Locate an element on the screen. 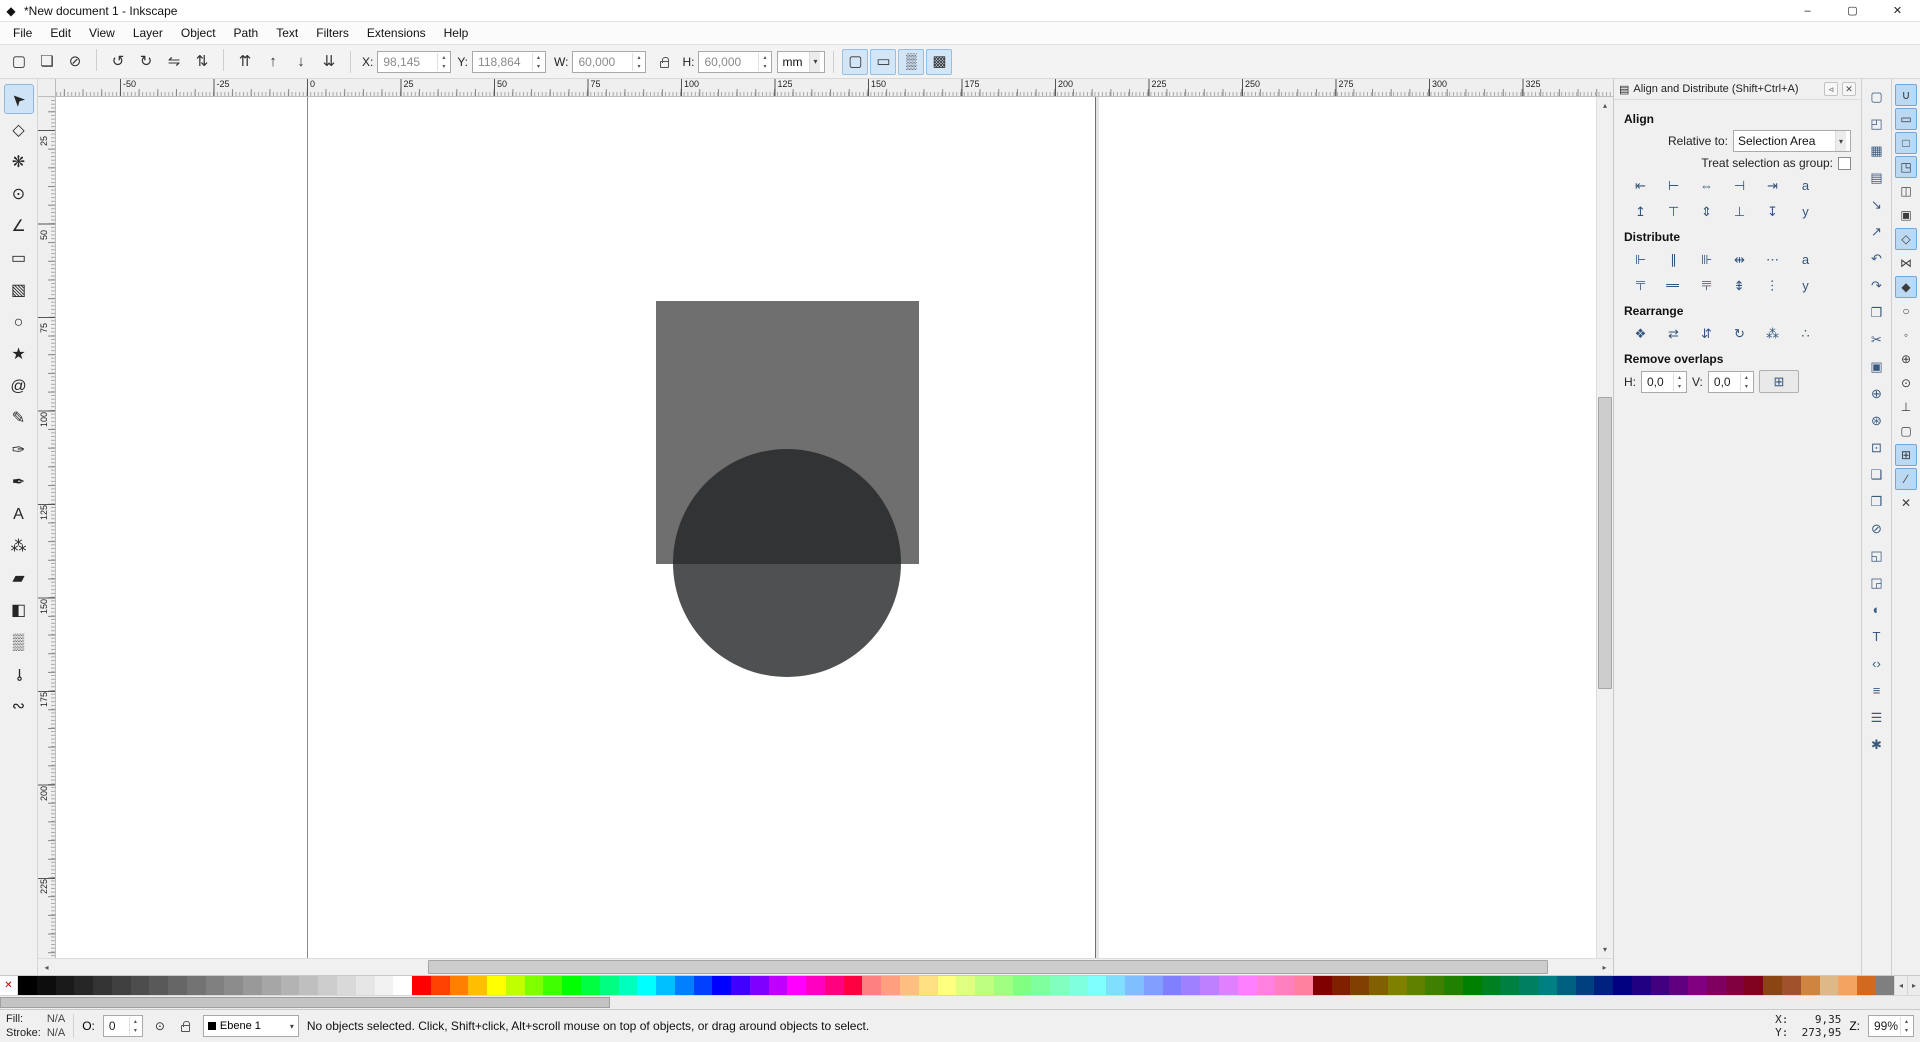  menu-path: Path is located at coordinates (246, 33).